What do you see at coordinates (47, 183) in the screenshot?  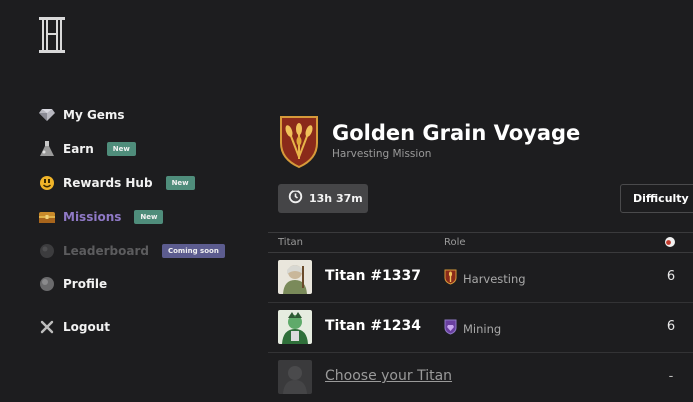 I see `smiley-coin-icon` at bounding box center [47, 183].